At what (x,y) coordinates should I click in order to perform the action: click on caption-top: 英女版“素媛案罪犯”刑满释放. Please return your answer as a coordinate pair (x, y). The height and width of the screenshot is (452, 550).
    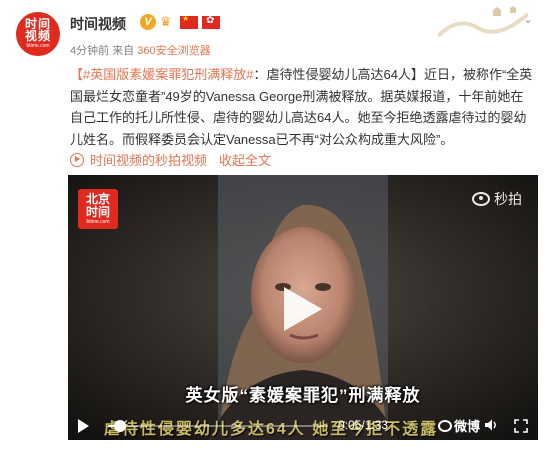
    Looking at the image, I should click on (303, 395).